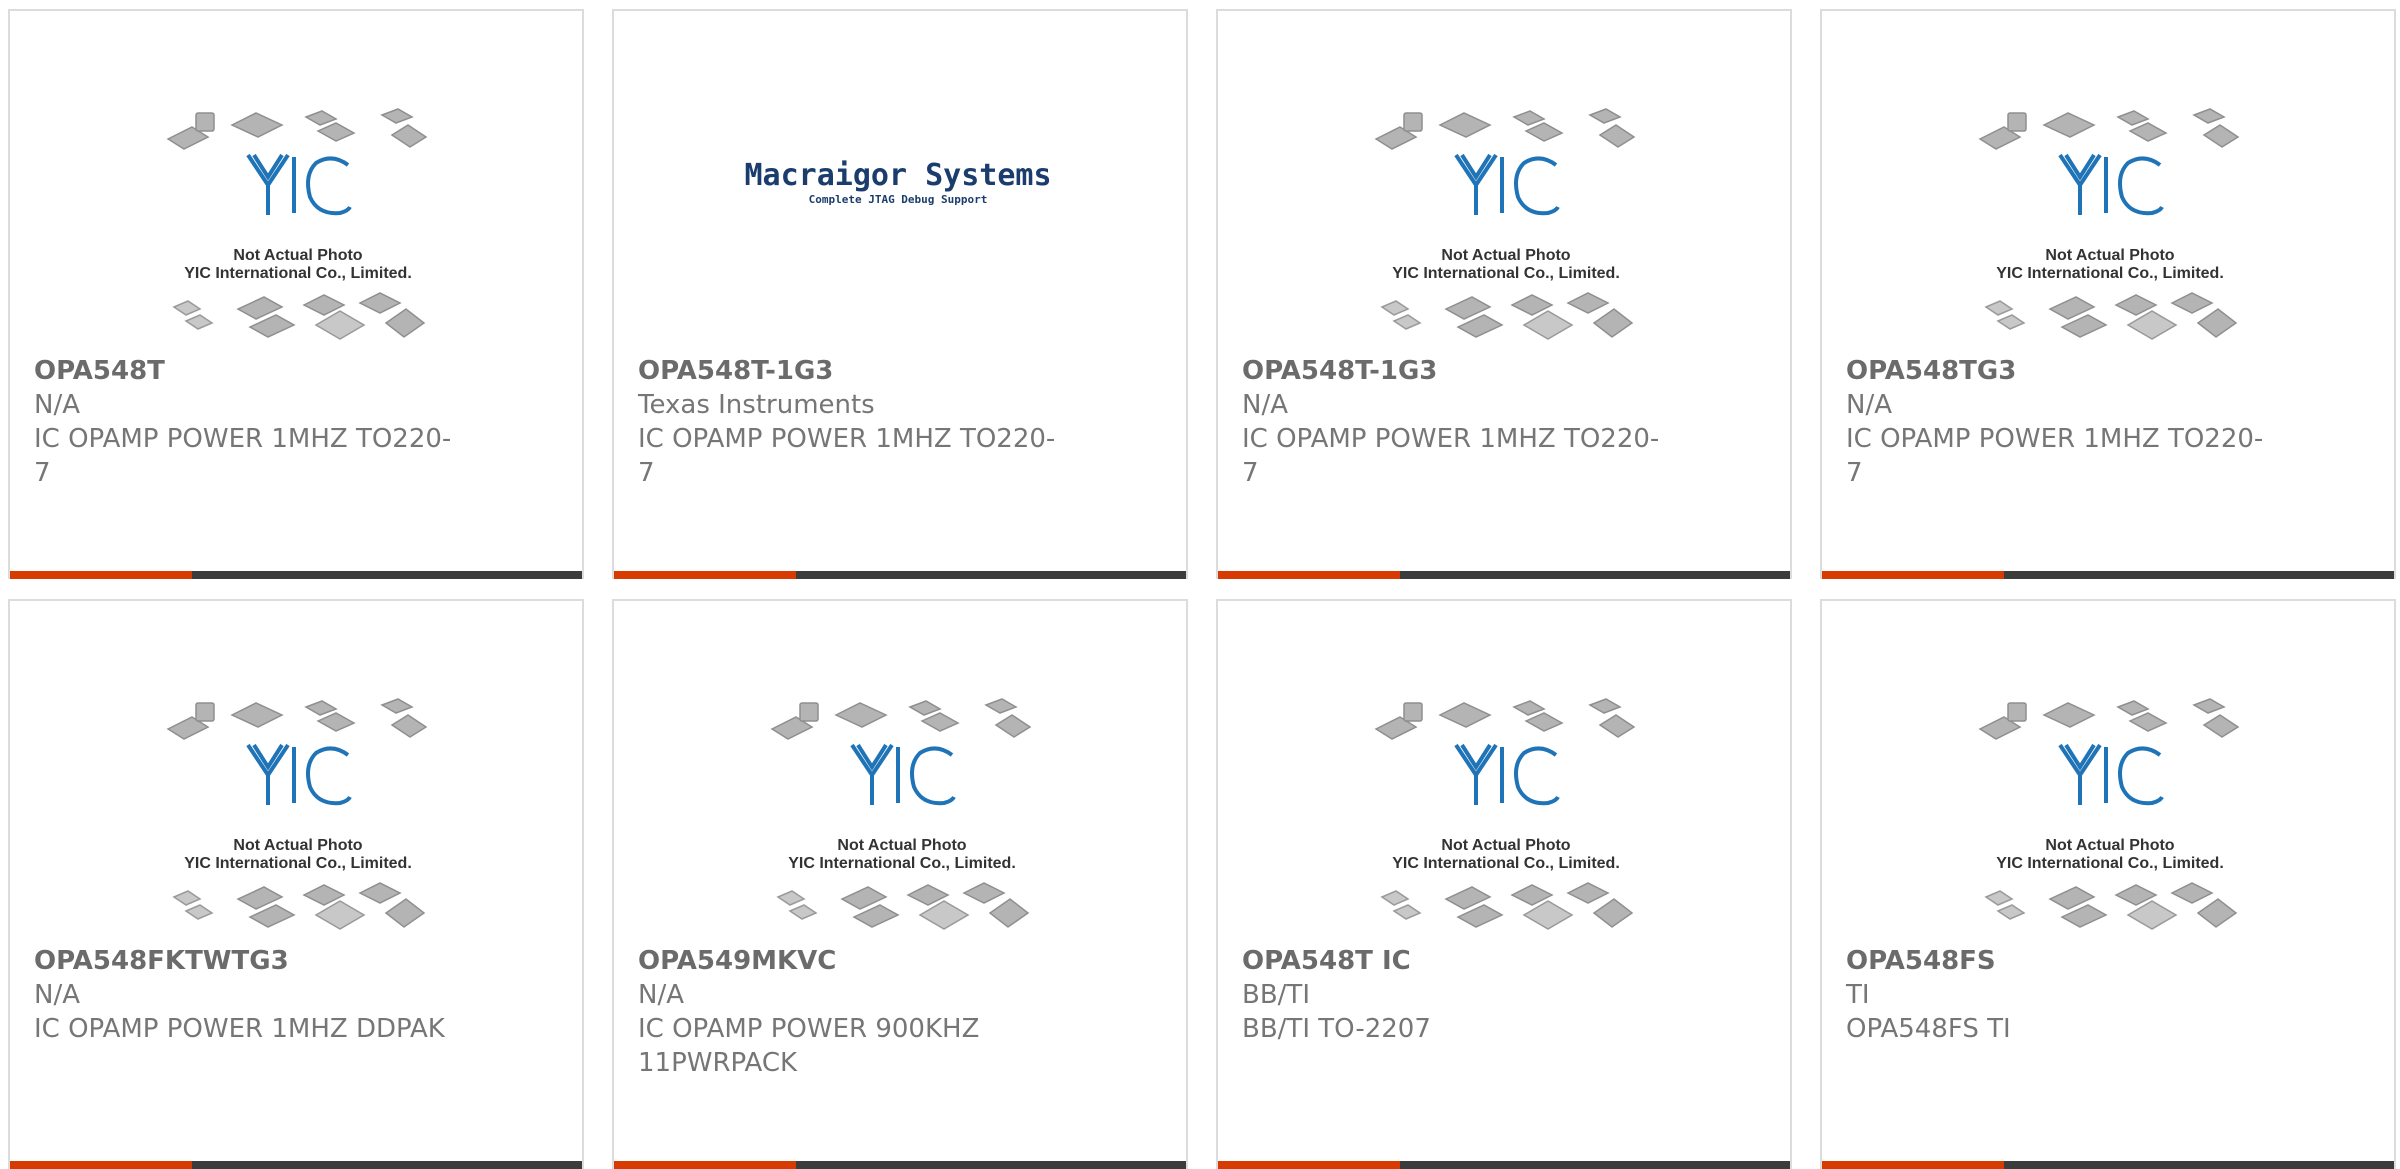  Describe the element at coordinates (898, 199) in the screenshot. I see `macraigor-tagline: Complete JTAG Debug Support` at that location.